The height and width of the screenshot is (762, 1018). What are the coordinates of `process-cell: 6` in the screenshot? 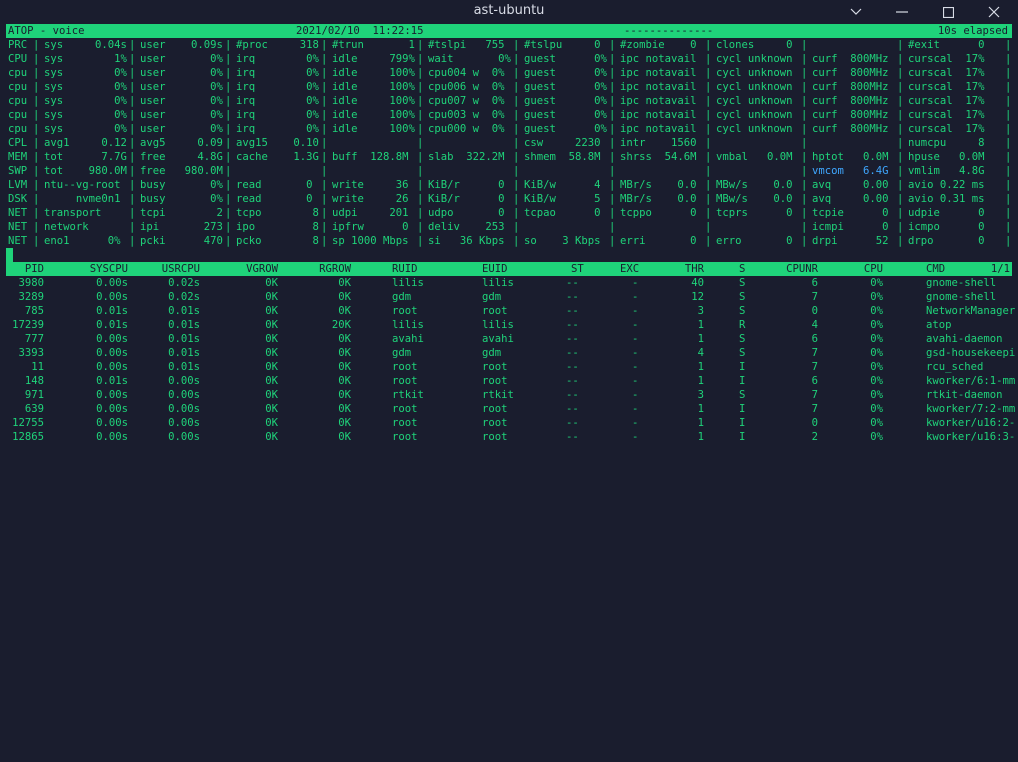 It's located at (814, 283).